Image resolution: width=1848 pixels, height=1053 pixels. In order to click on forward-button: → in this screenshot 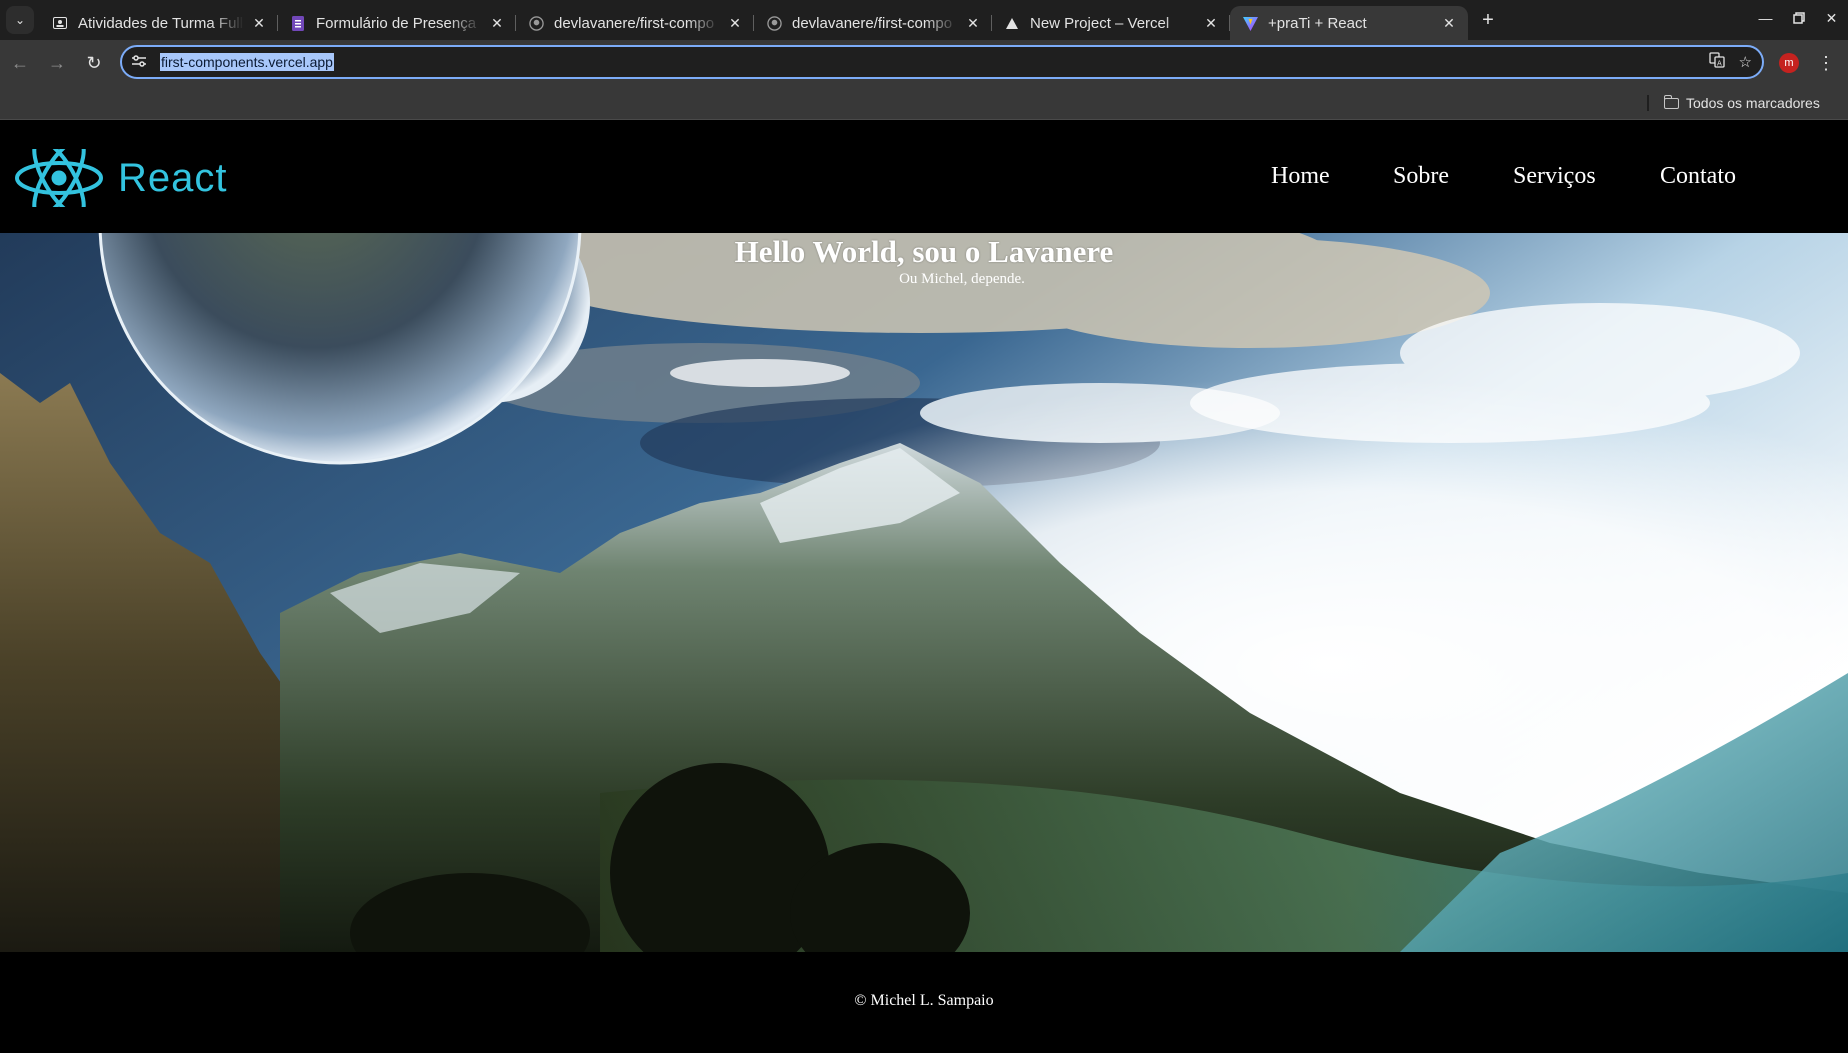, I will do `click(57, 63)`.